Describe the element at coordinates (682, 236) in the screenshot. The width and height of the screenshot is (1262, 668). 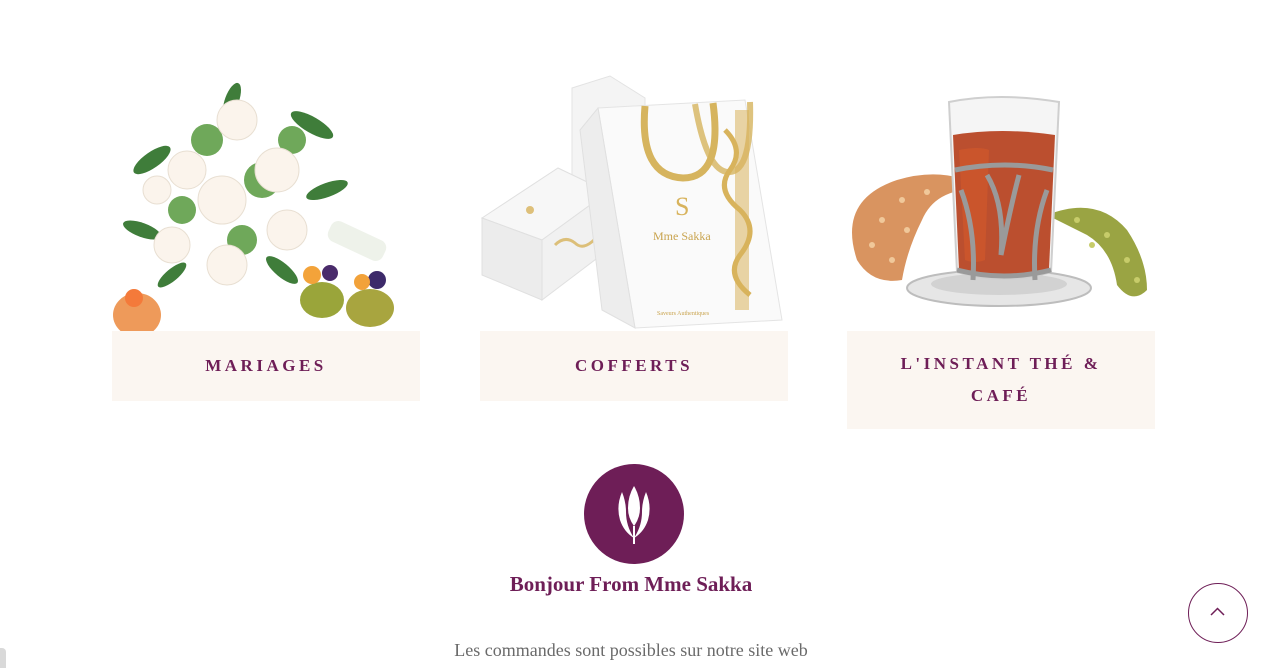
I see `svg-text: Mme Sakka` at that location.